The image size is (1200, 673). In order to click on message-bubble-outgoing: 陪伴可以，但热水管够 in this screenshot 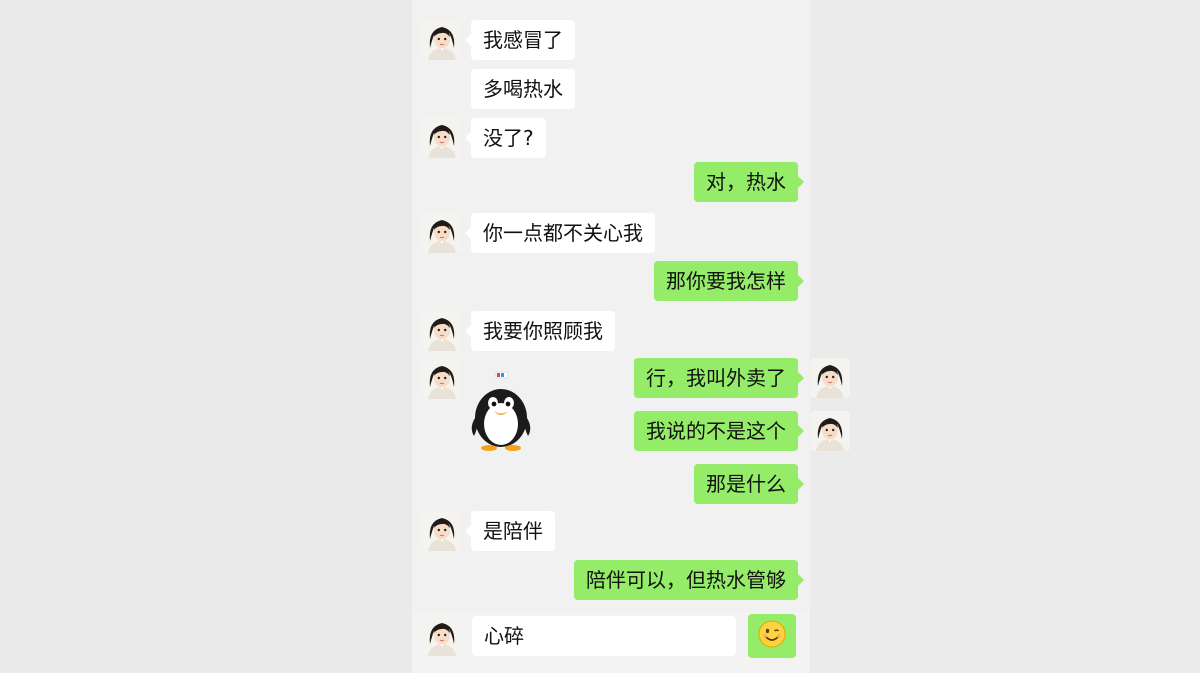, I will do `click(689, 580)`.